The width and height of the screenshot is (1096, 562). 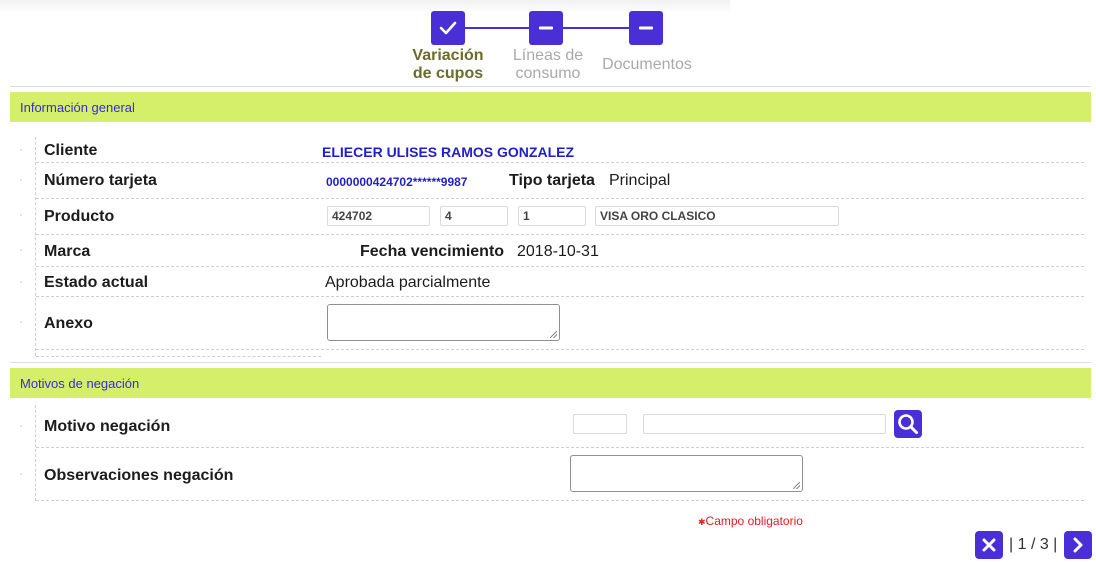 I want to click on step-3-label-line1: Documentos, so click(x=647, y=64).